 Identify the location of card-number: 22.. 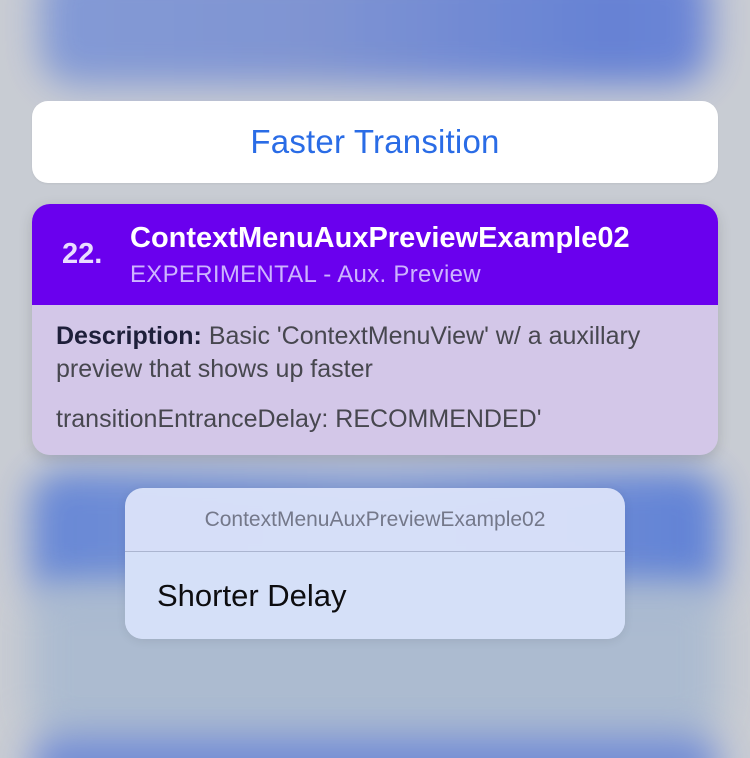
(82, 254).